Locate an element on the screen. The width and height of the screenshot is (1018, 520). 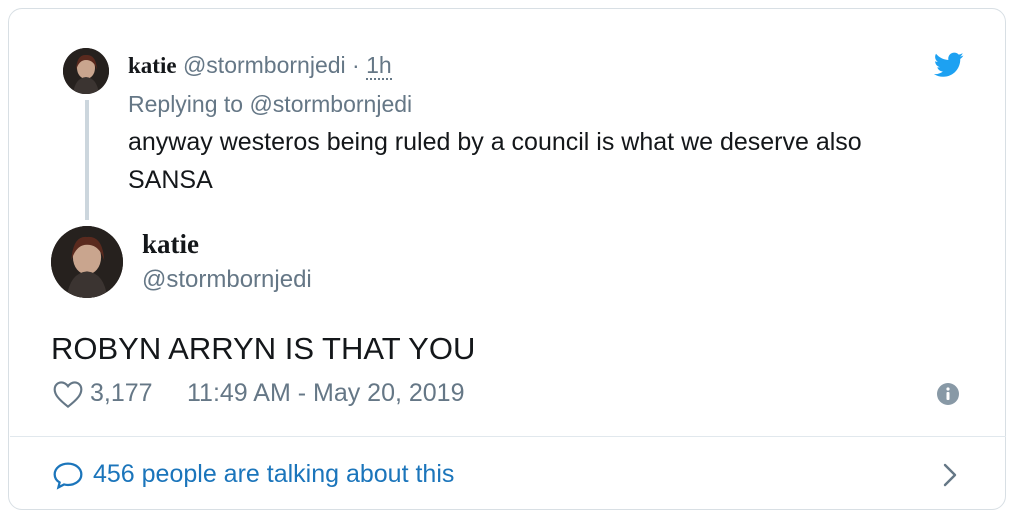
chat-bubble-icon is located at coordinates (68, 475).